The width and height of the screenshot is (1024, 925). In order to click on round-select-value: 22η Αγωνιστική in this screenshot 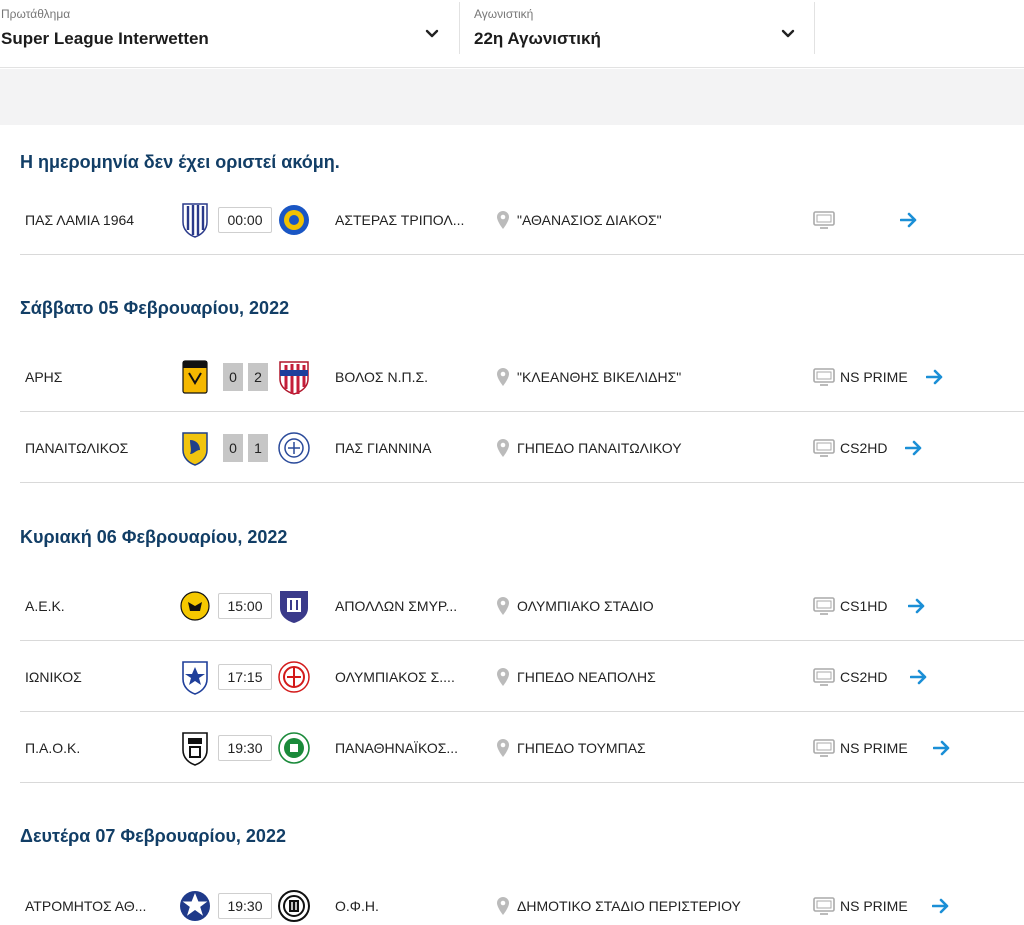, I will do `click(537, 38)`.